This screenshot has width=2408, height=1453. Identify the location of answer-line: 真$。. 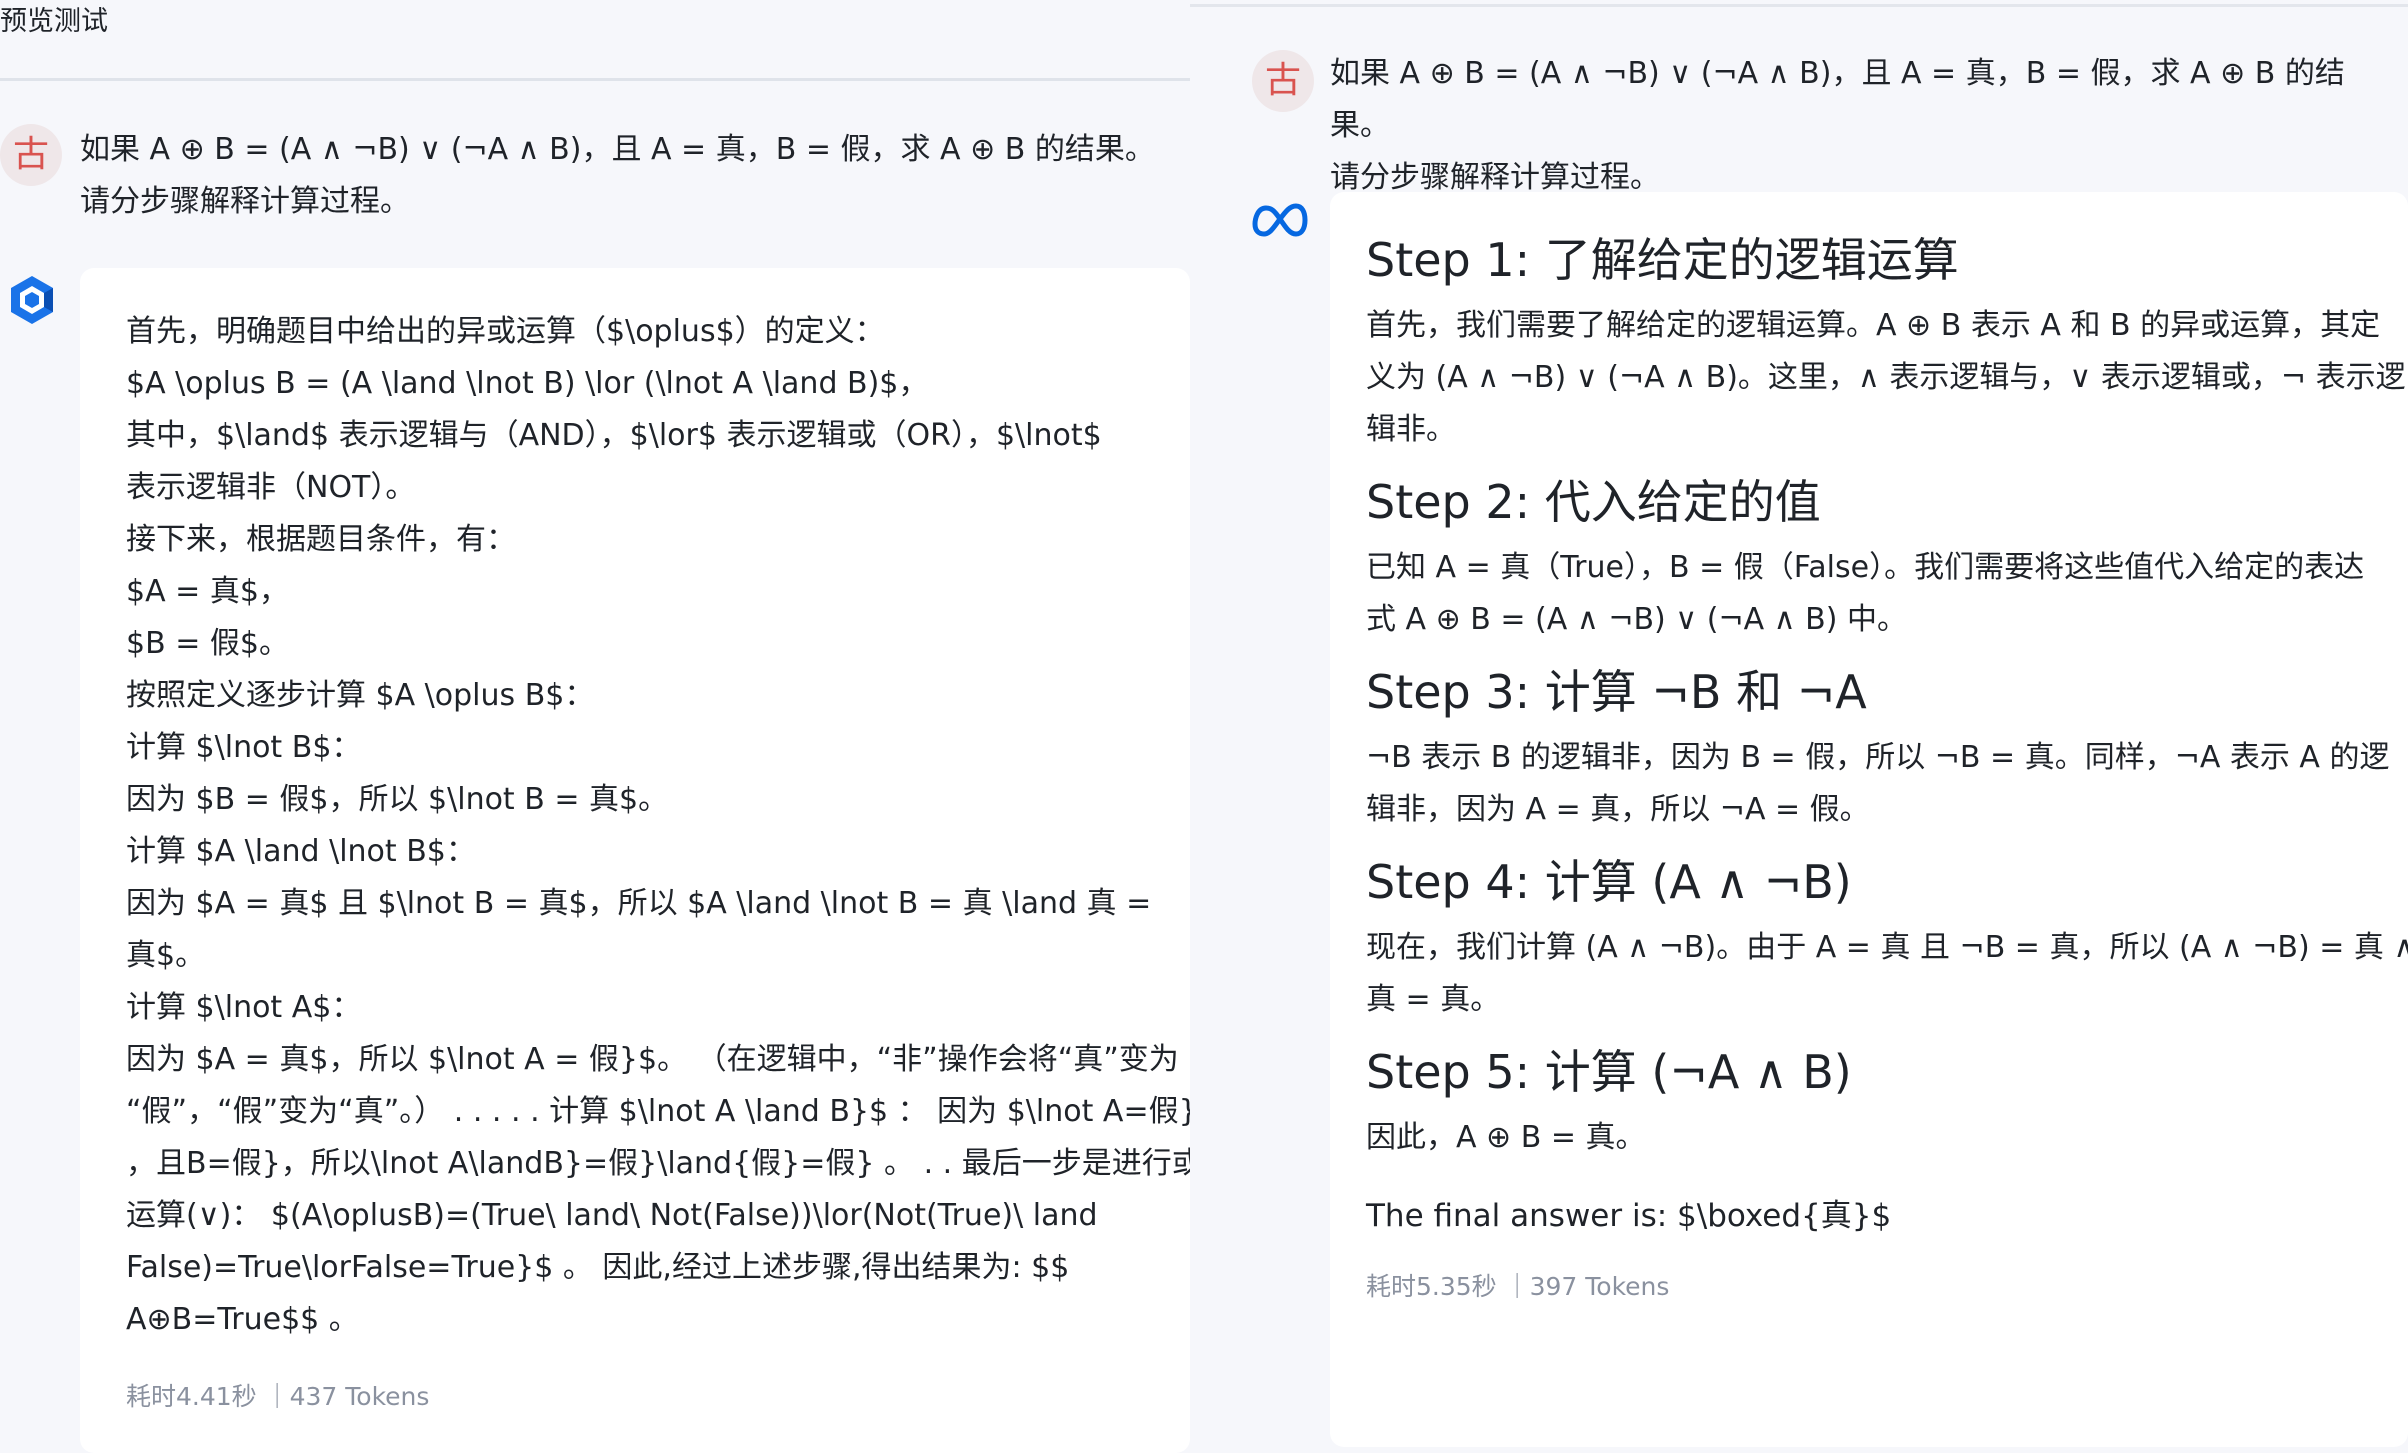
(166, 955).